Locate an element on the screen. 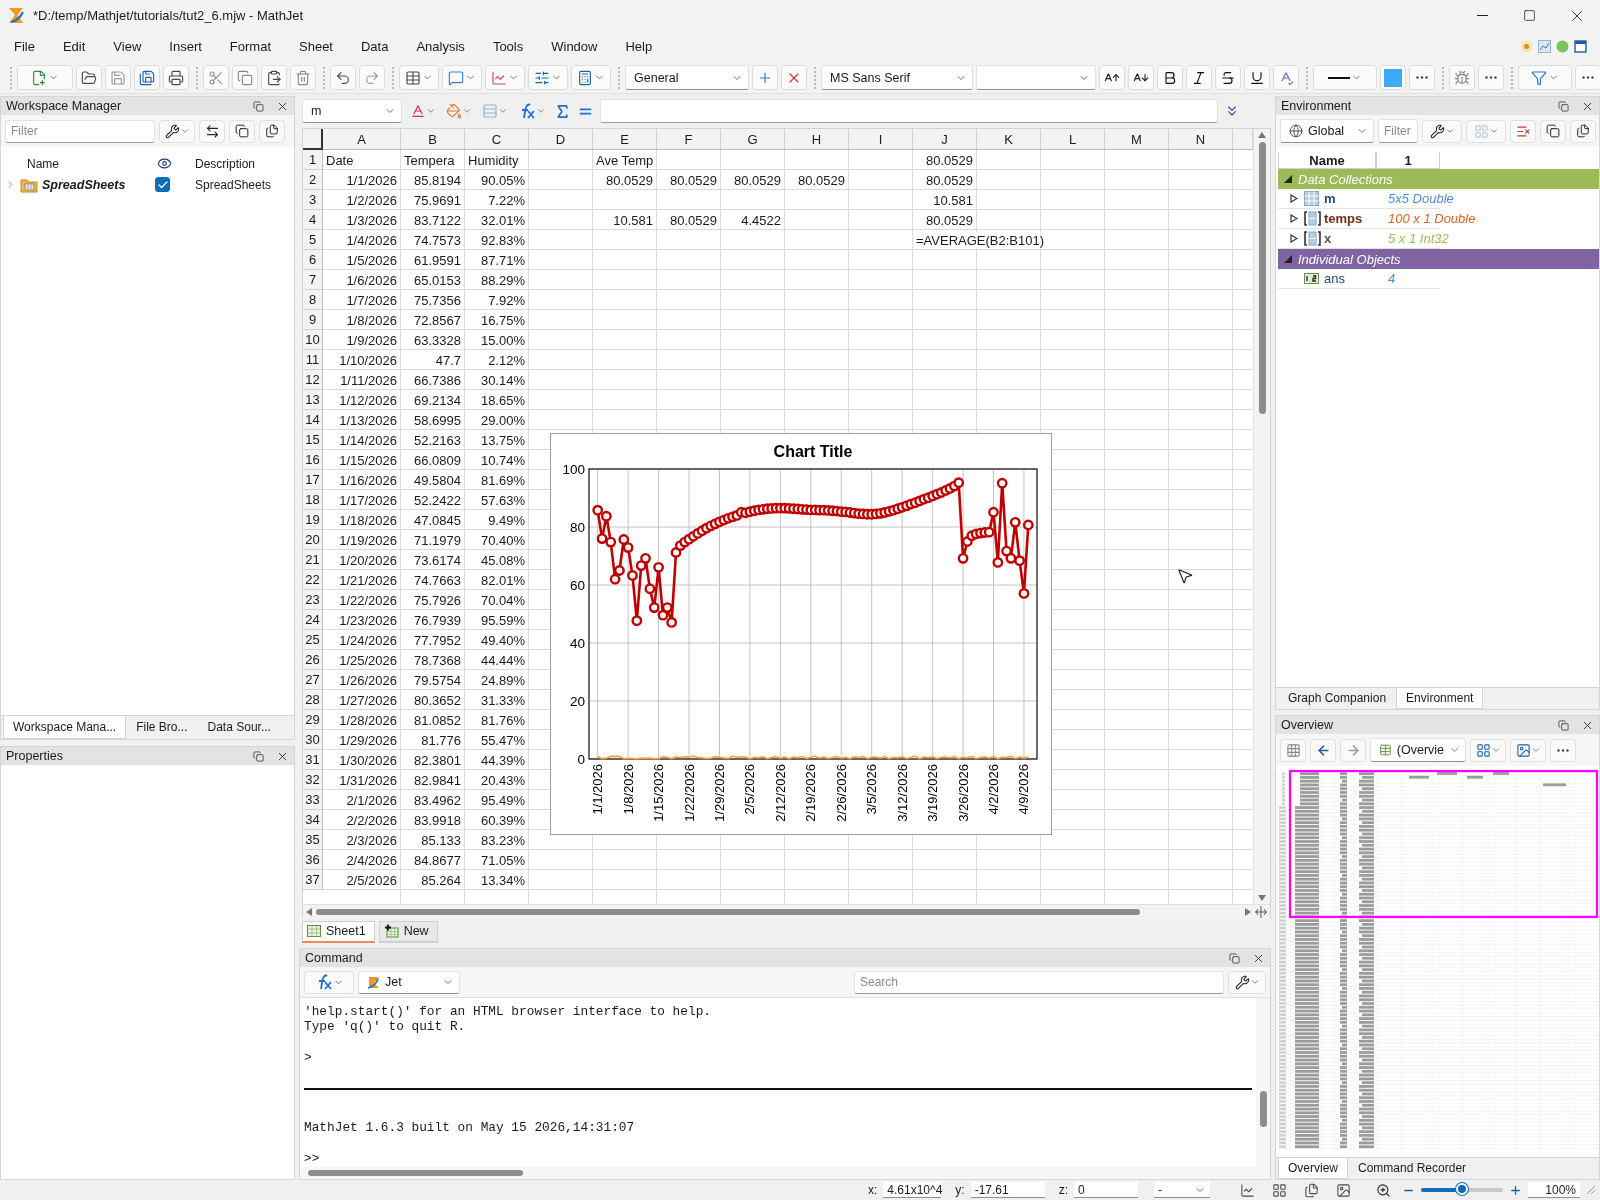 This screenshot has width=1600, height=1200. menu-item: Format is located at coordinates (250, 46).